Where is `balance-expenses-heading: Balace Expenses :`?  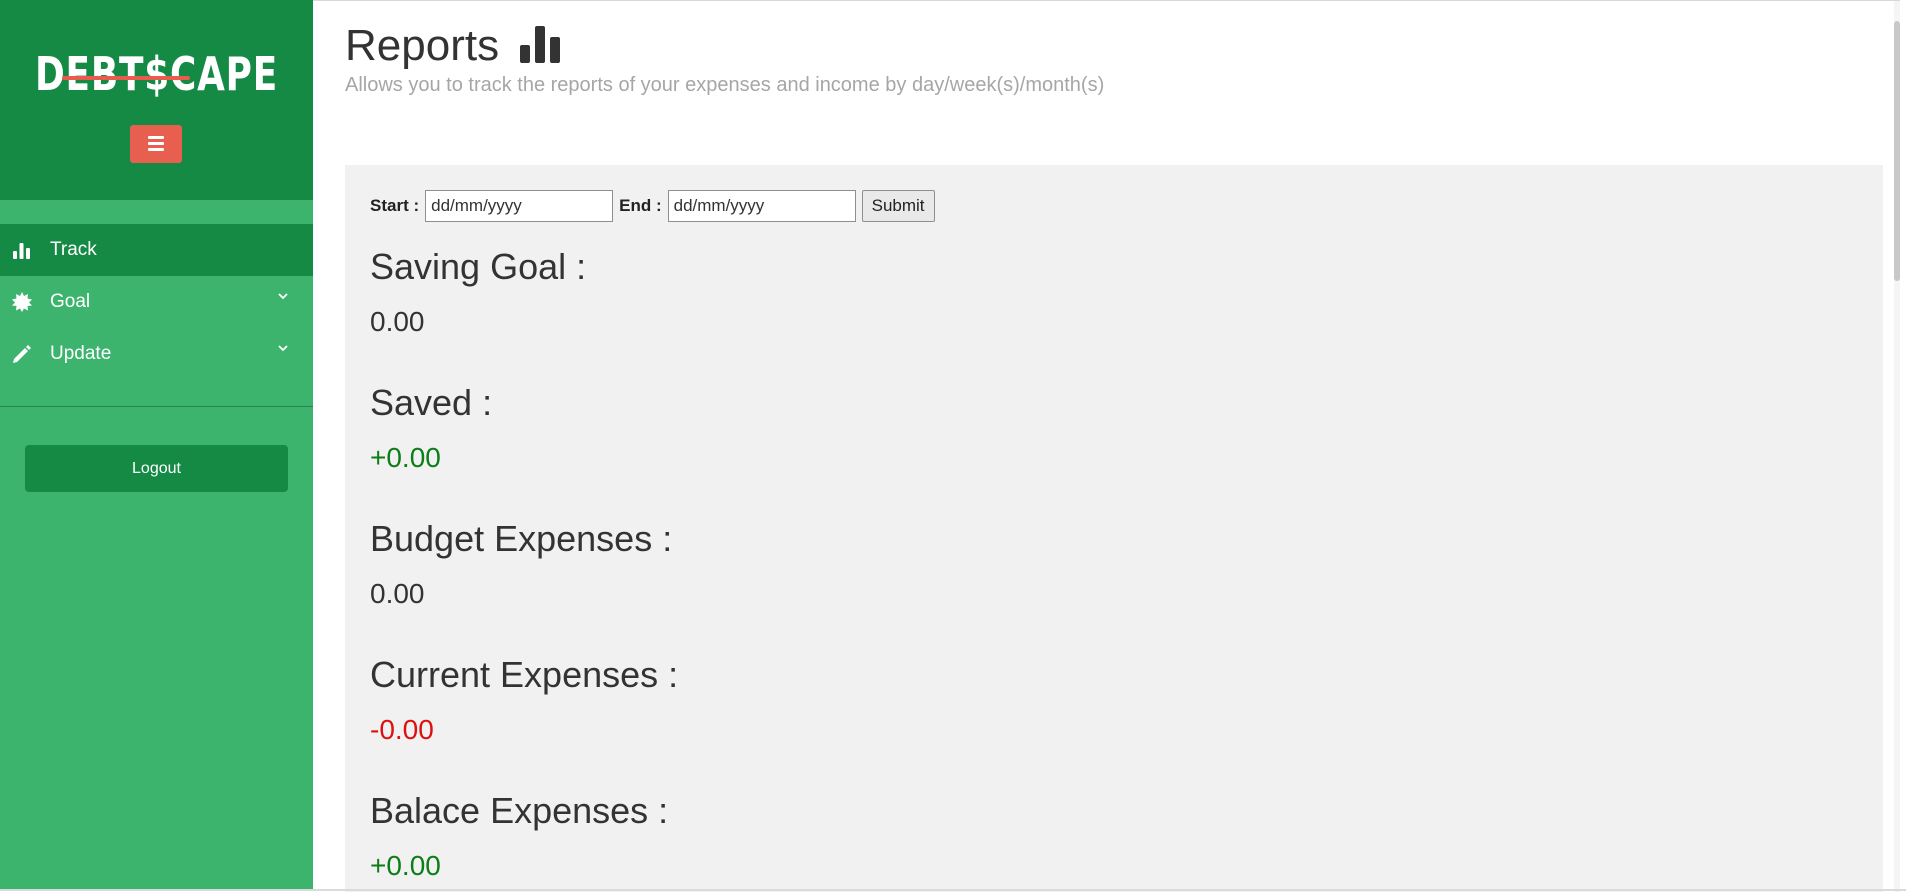
balance-expenses-heading: Balace Expenses : is located at coordinates (519, 810).